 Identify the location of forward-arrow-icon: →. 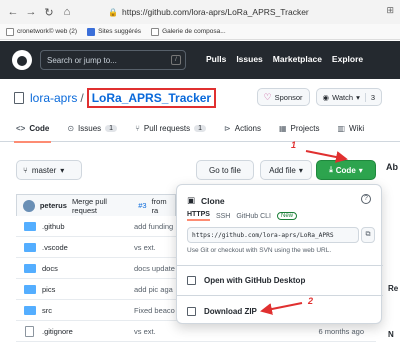
(31, 12).